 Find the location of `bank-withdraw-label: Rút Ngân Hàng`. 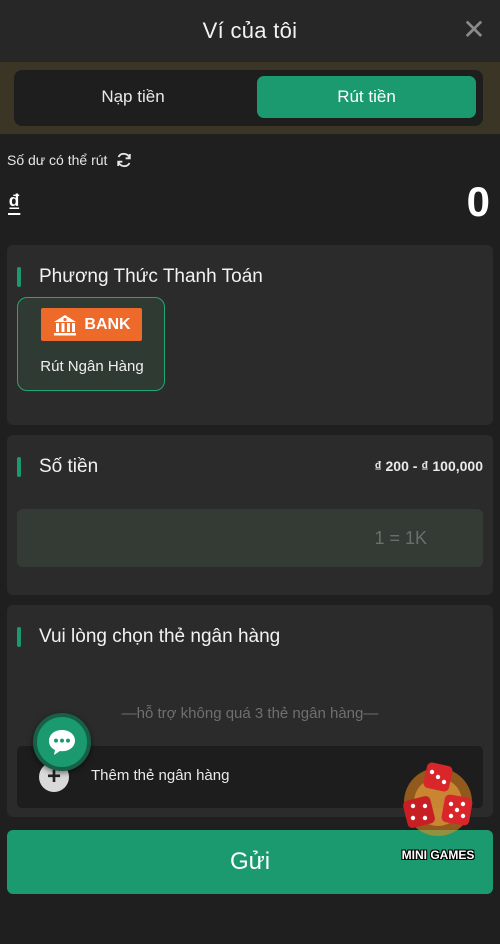

bank-withdraw-label: Rút Ngân Hàng is located at coordinates (92, 366).